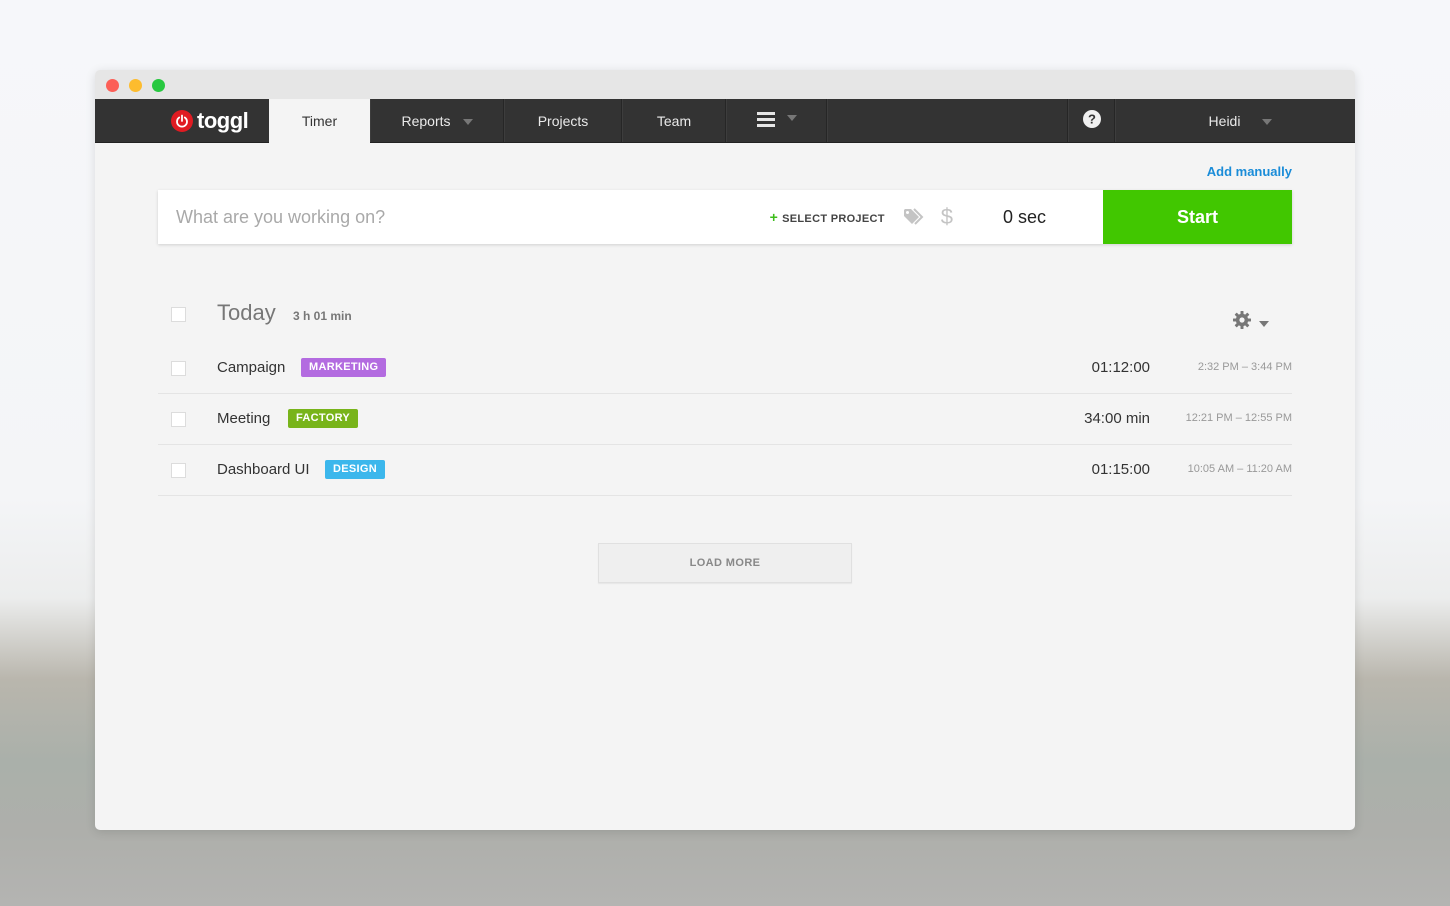 The width and height of the screenshot is (1450, 906). Describe the element at coordinates (1197, 217) in the screenshot. I see `start-button: Start` at that location.